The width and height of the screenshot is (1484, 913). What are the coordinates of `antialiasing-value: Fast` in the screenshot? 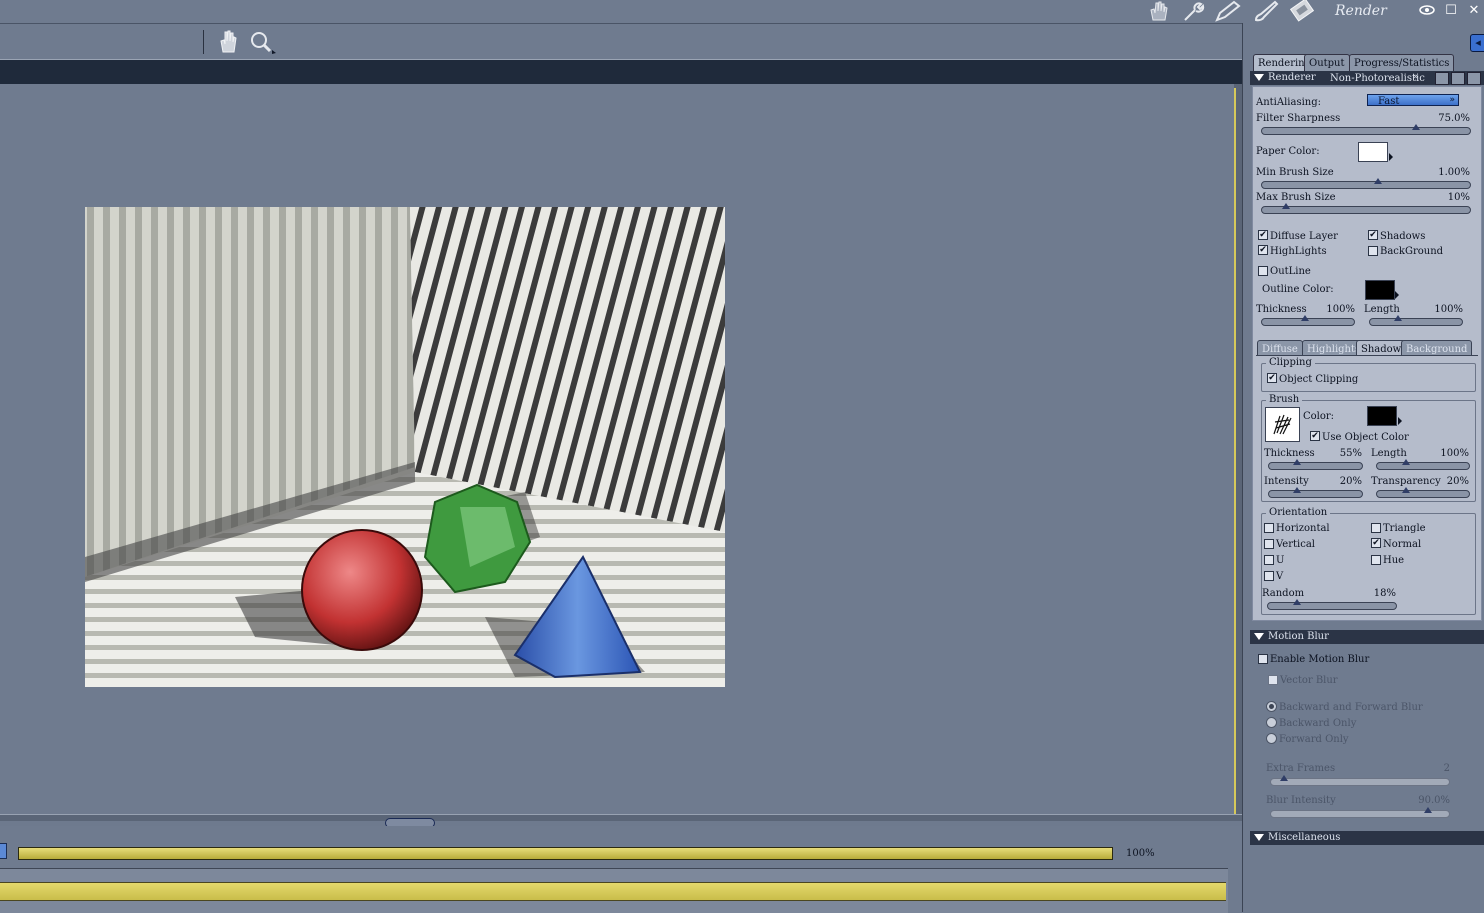 It's located at (1389, 101).